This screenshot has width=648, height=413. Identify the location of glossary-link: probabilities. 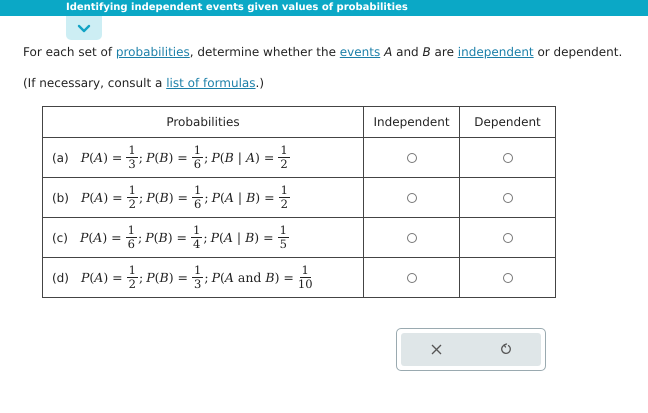
(153, 52).